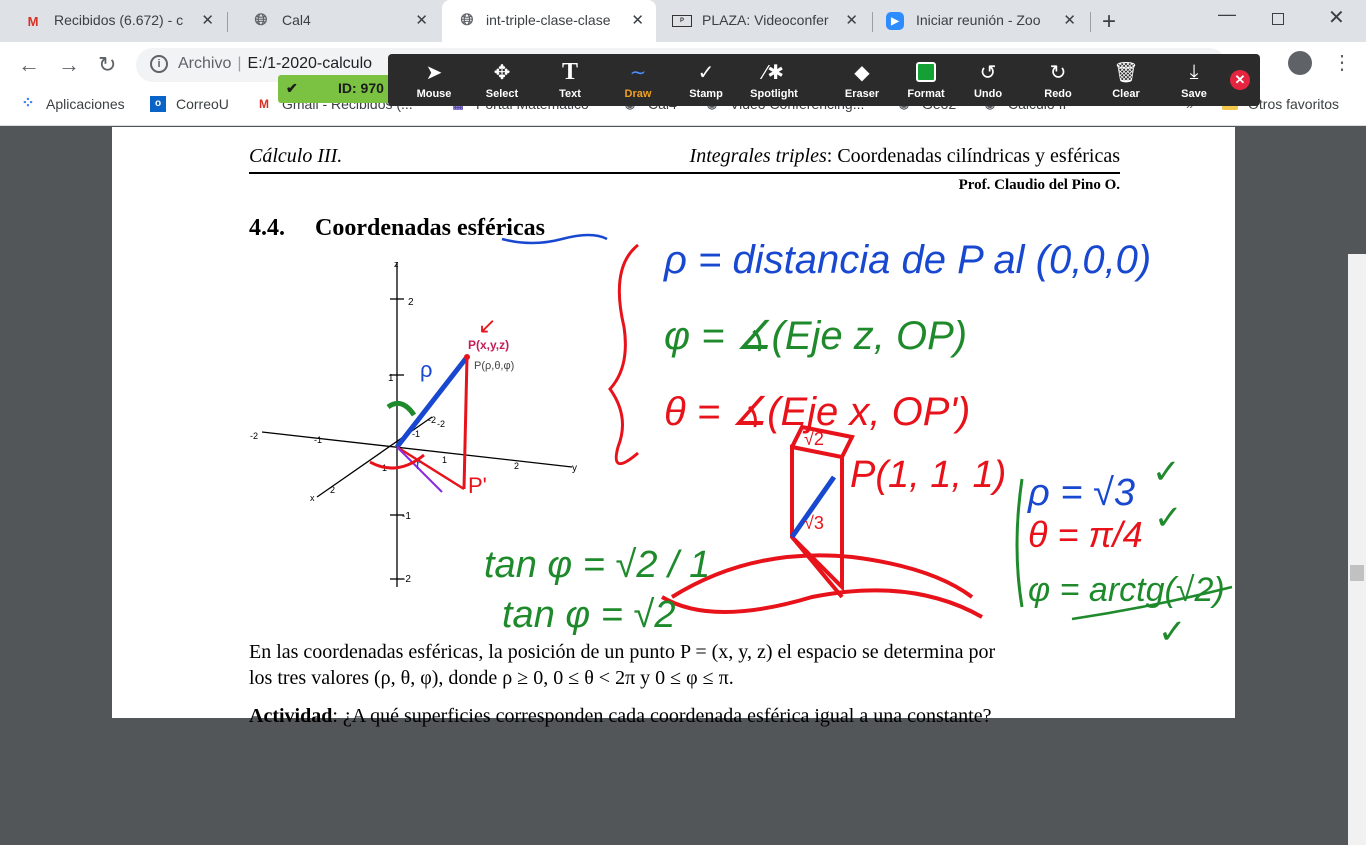 The height and width of the screenshot is (845, 1366). What do you see at coordinates (502, 94) in the screenshot?
I see `tool-label: Select` at bounding box center [502, 94].